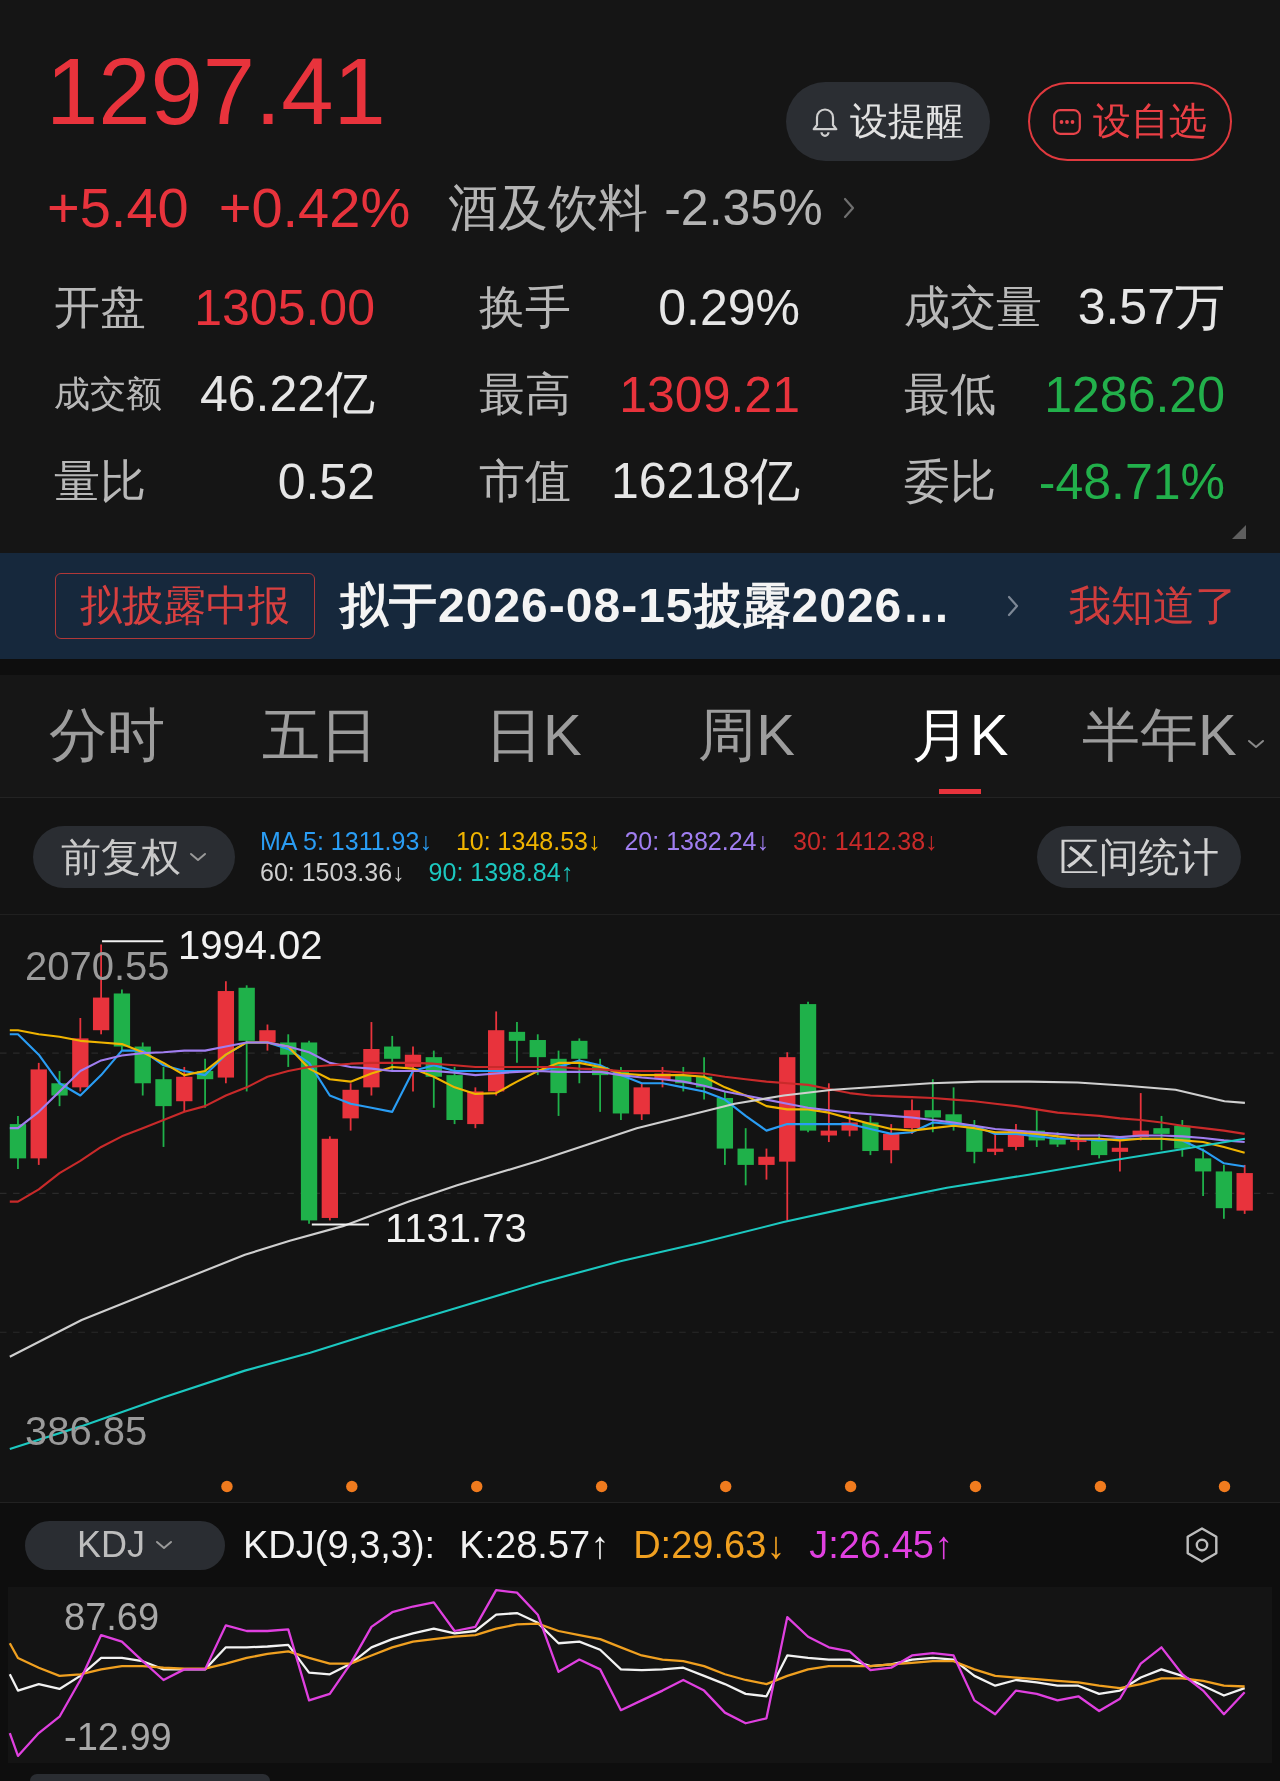 The image size is (1280, 1781). Describe the element at coordinates (250, 945) in the screenshot. I see `high-price-label: 1994.02` at that location.